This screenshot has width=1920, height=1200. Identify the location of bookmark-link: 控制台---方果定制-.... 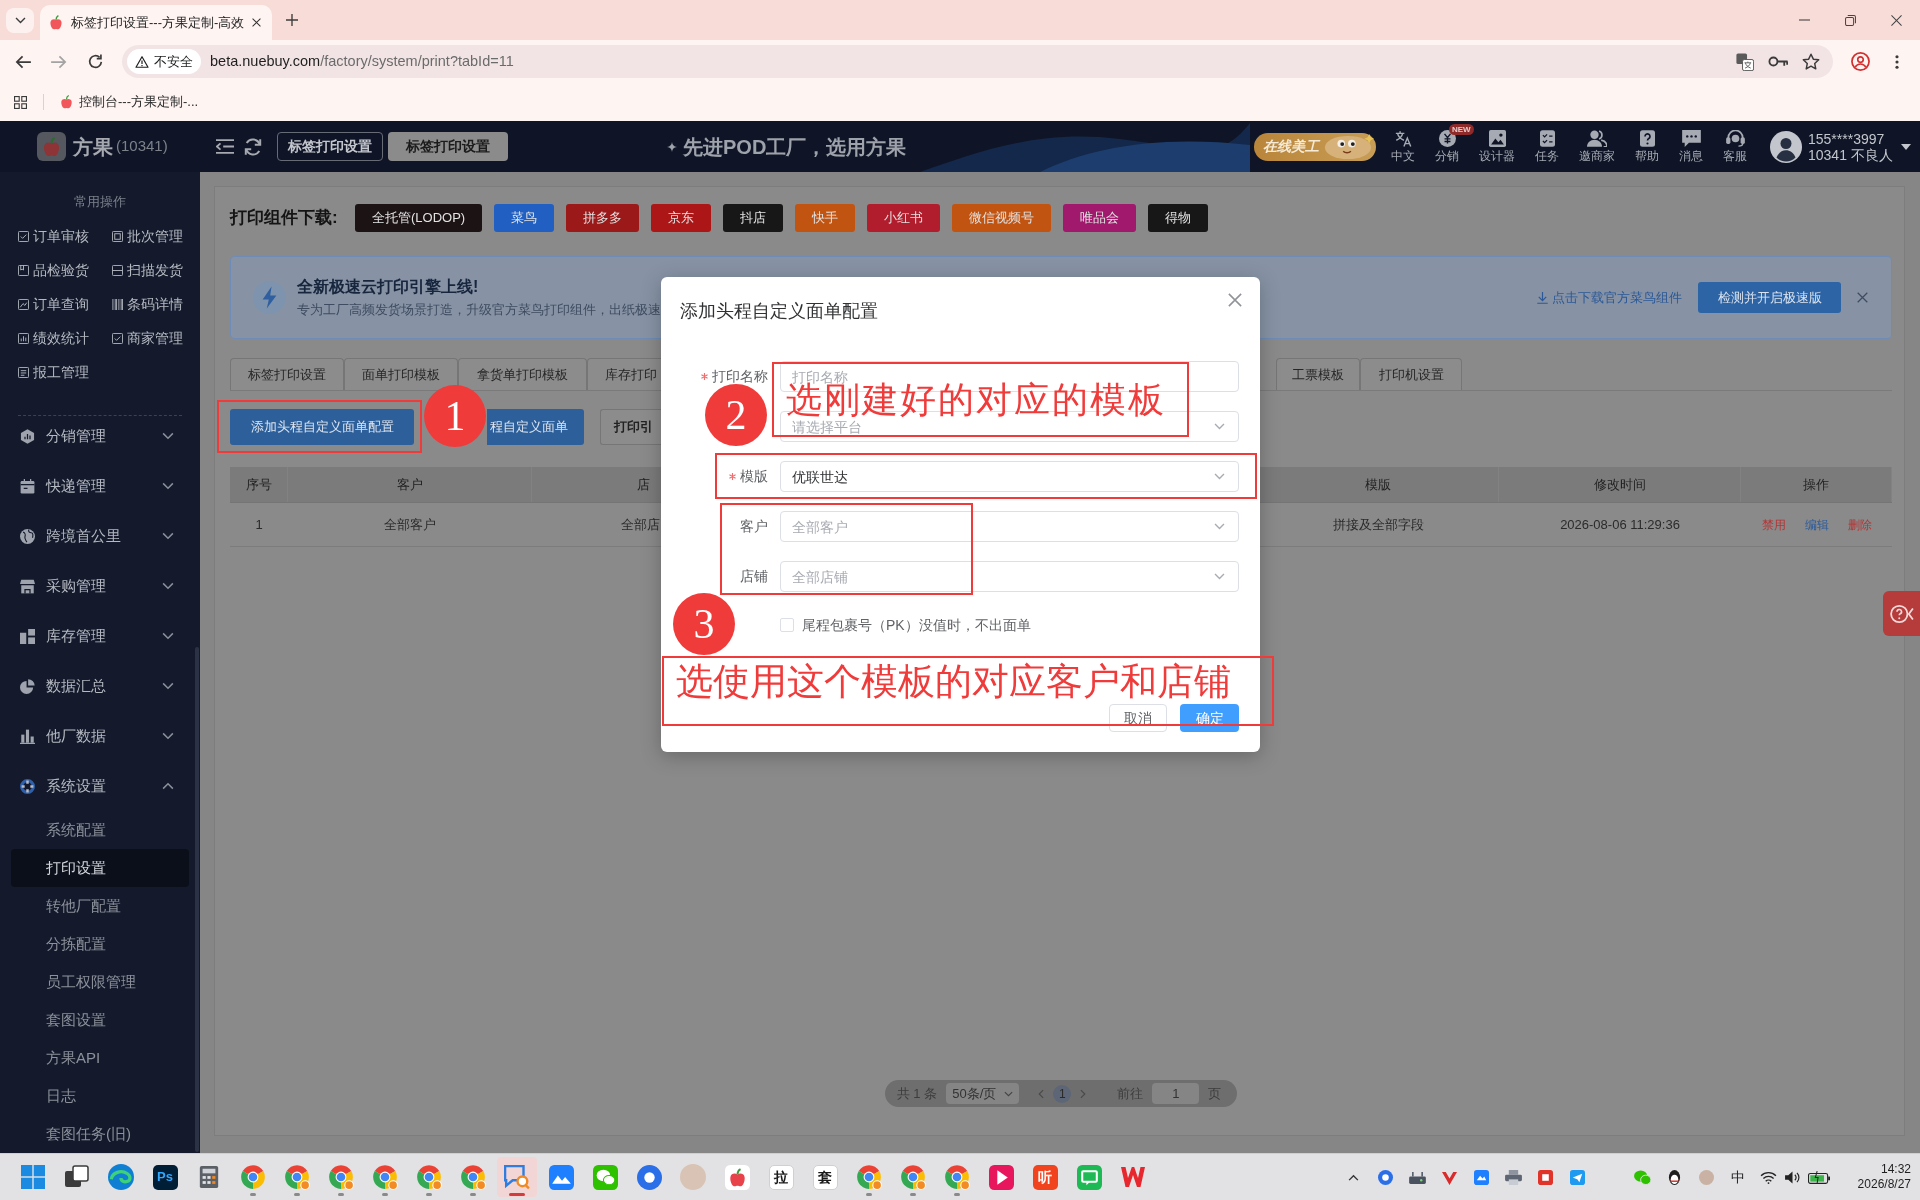
(129, 102).